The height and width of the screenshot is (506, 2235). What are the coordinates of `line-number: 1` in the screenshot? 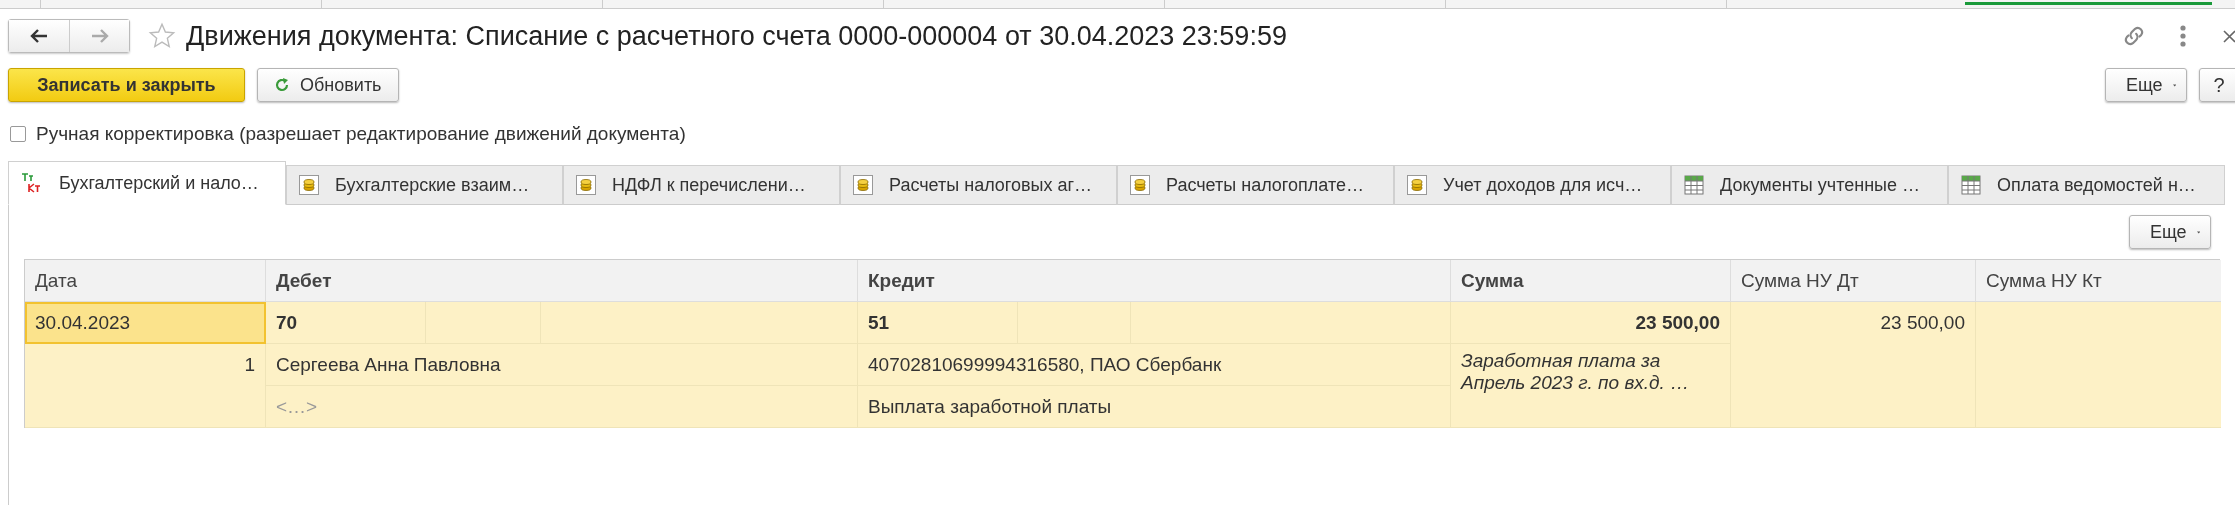 It's located at (145, 386).